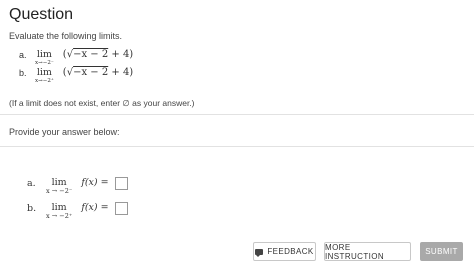 This screenshot has width=474, height=269. I want to click on limit-operator: lim x→−2⁻, so click(44, 58).